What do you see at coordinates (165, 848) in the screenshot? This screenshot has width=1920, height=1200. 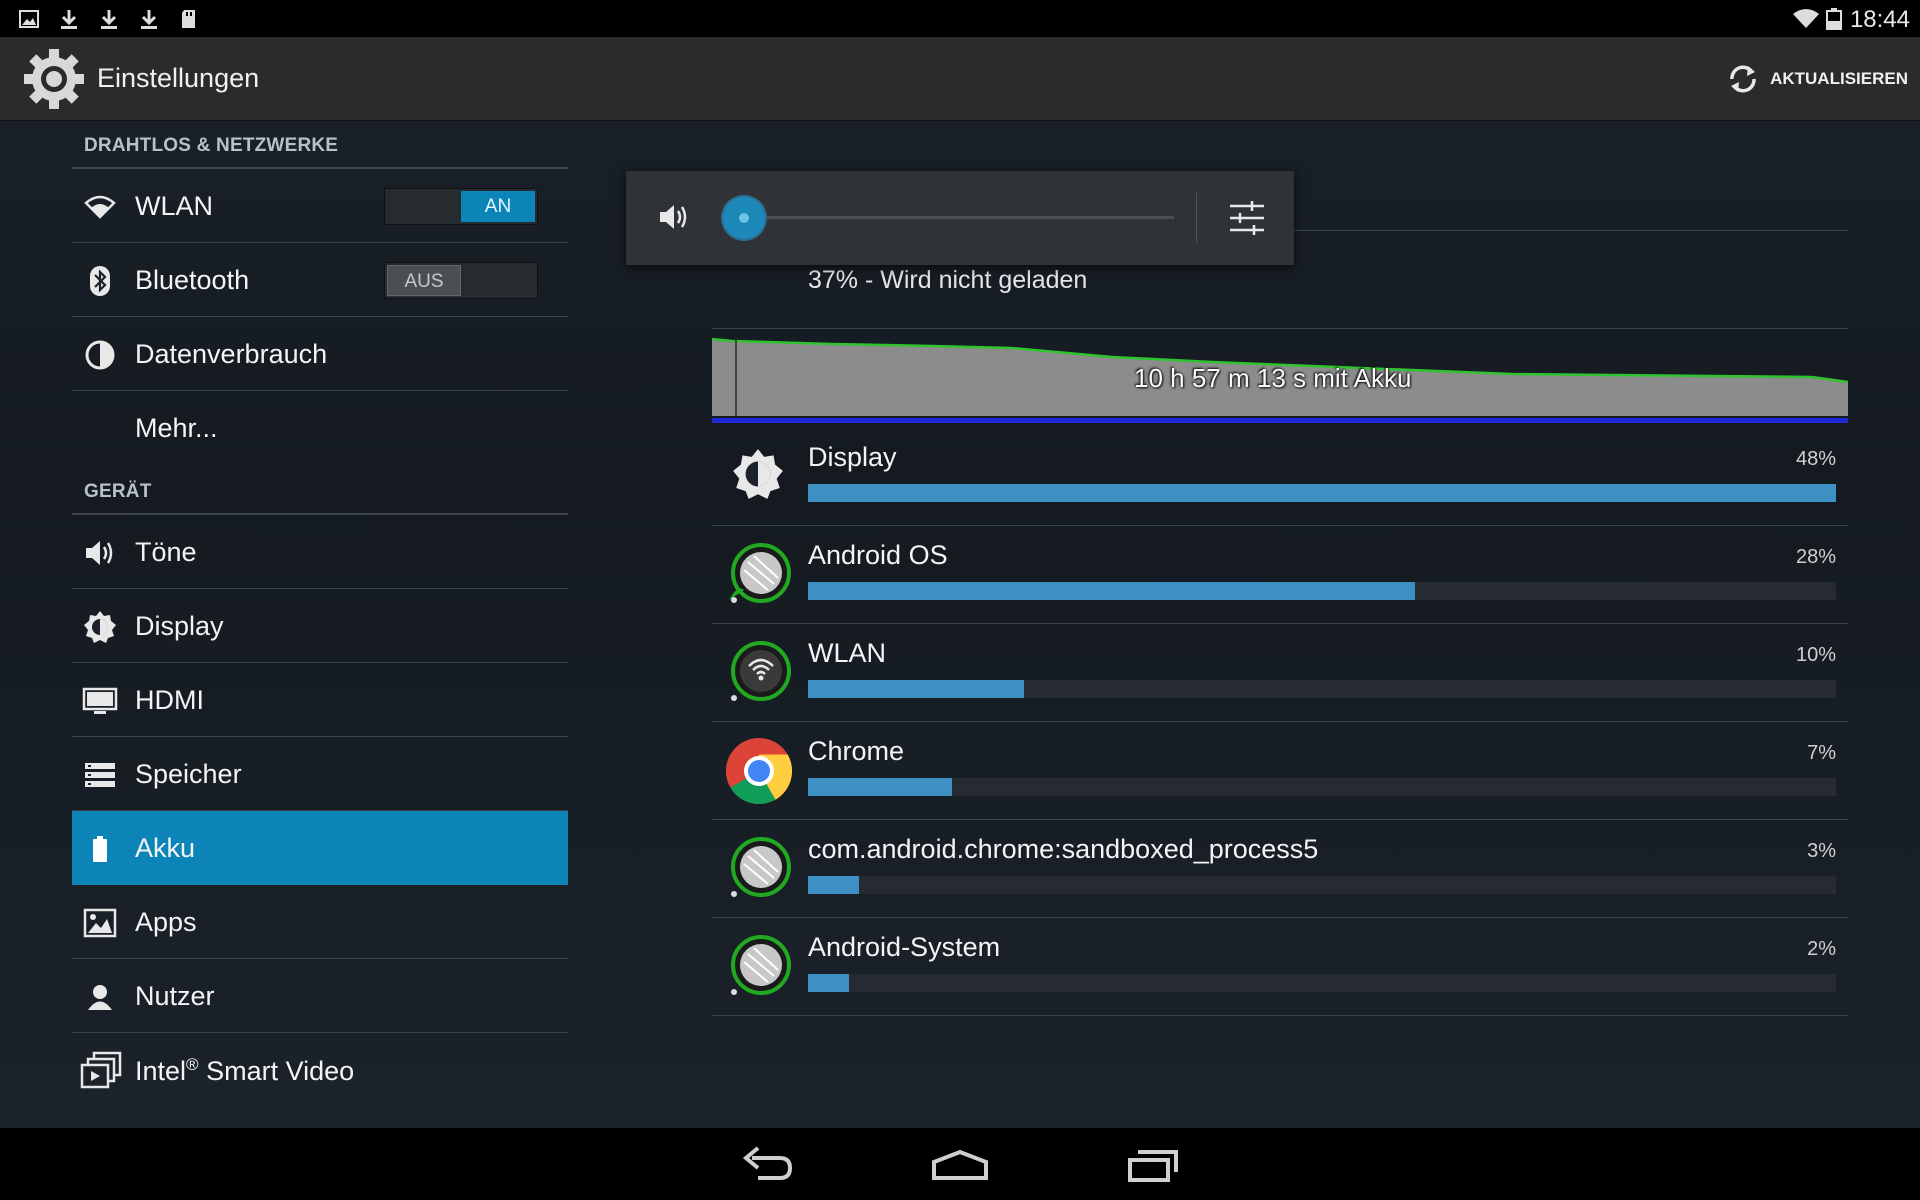 I see `sidebar-item-label: Akku` at bounding box center [165, 848].